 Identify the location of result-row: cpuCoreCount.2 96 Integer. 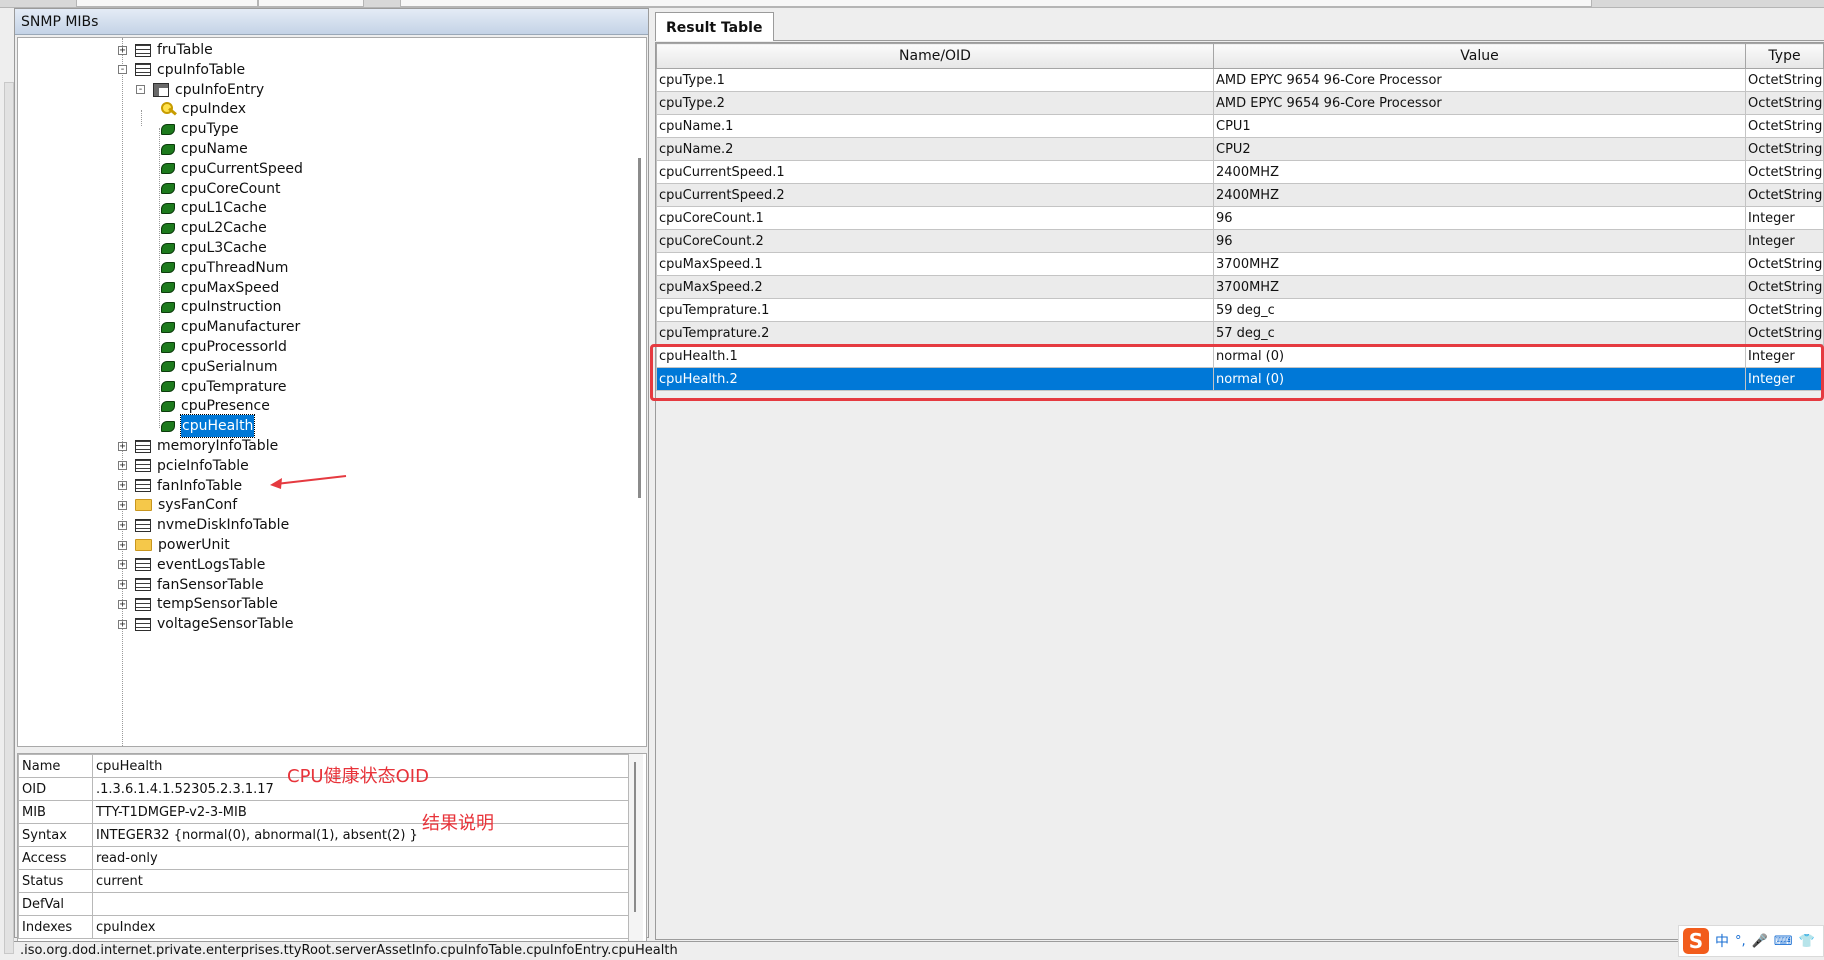
(1240, 241).